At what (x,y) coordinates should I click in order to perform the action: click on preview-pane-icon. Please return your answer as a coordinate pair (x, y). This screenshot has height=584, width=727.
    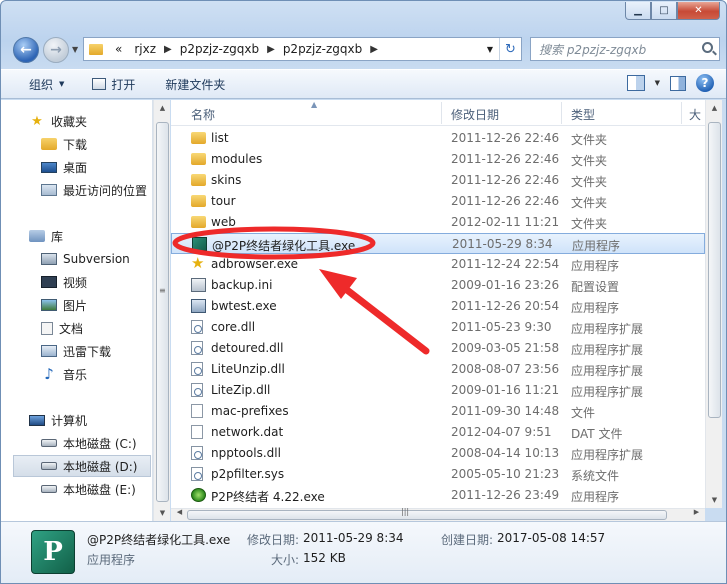
    Looking at the image, I should click on (678, 83).